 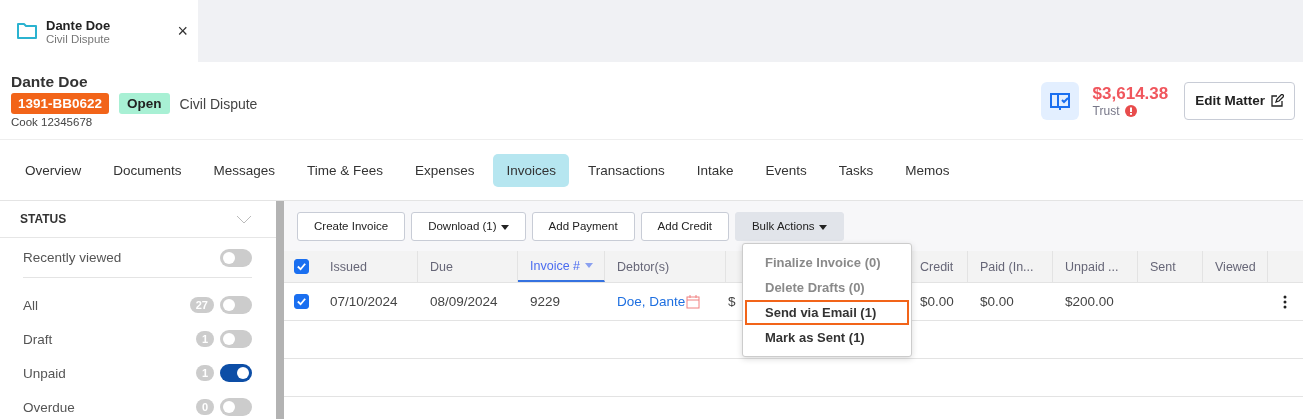 What do you see at coordinates (351, 226) in the screenshot?
I see `toolbar-button: Create Invoice` at bounding box center [351, 226].